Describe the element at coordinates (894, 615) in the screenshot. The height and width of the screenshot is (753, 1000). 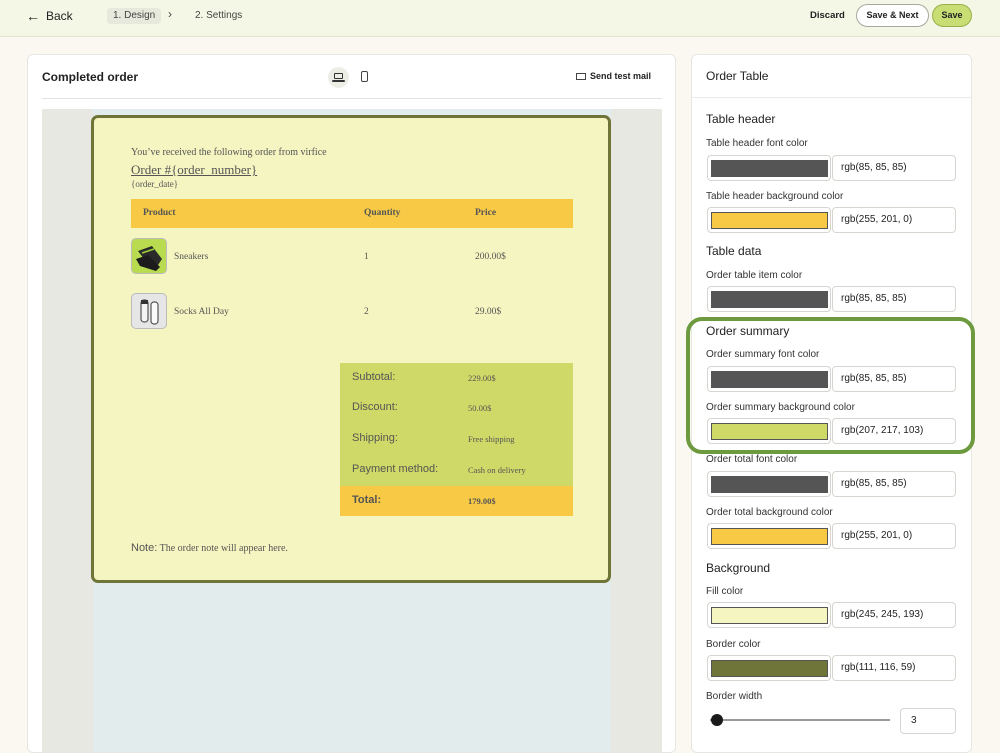
I see `color-value-input: rgb(245, 245, 193)` at that location.